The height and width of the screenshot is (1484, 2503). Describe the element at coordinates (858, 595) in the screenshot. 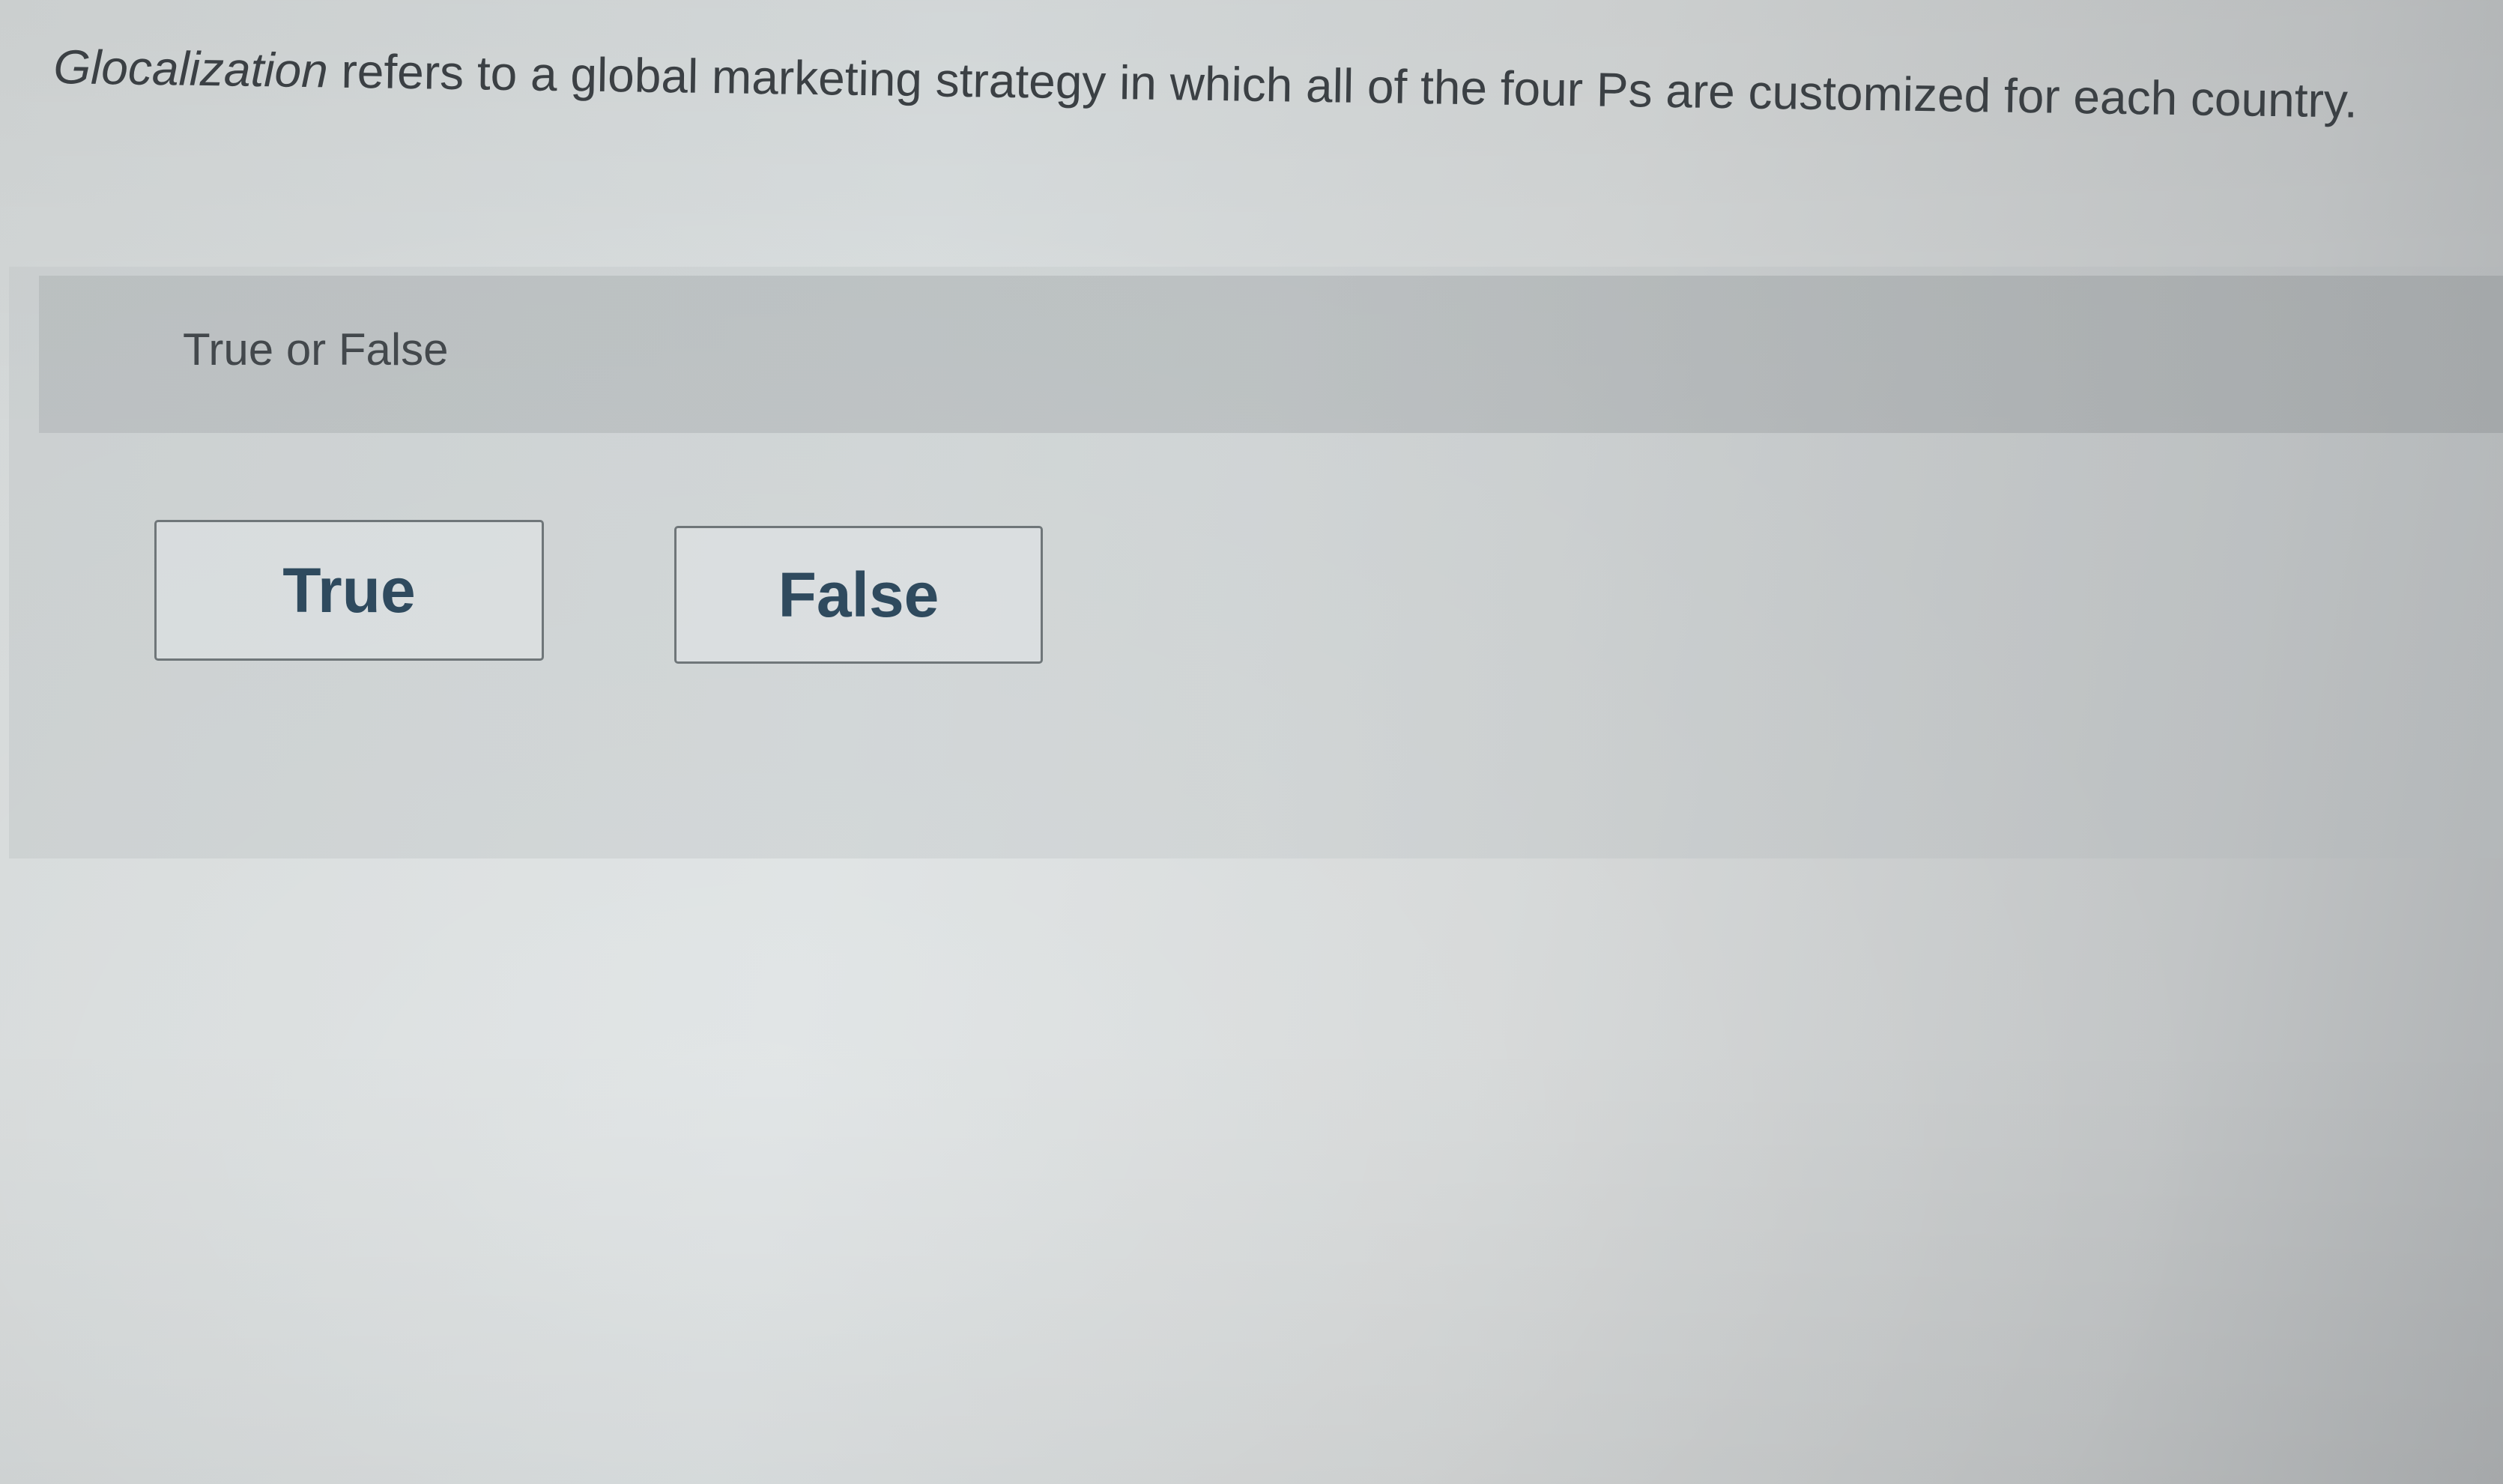

I see `false-button: False` at that location.